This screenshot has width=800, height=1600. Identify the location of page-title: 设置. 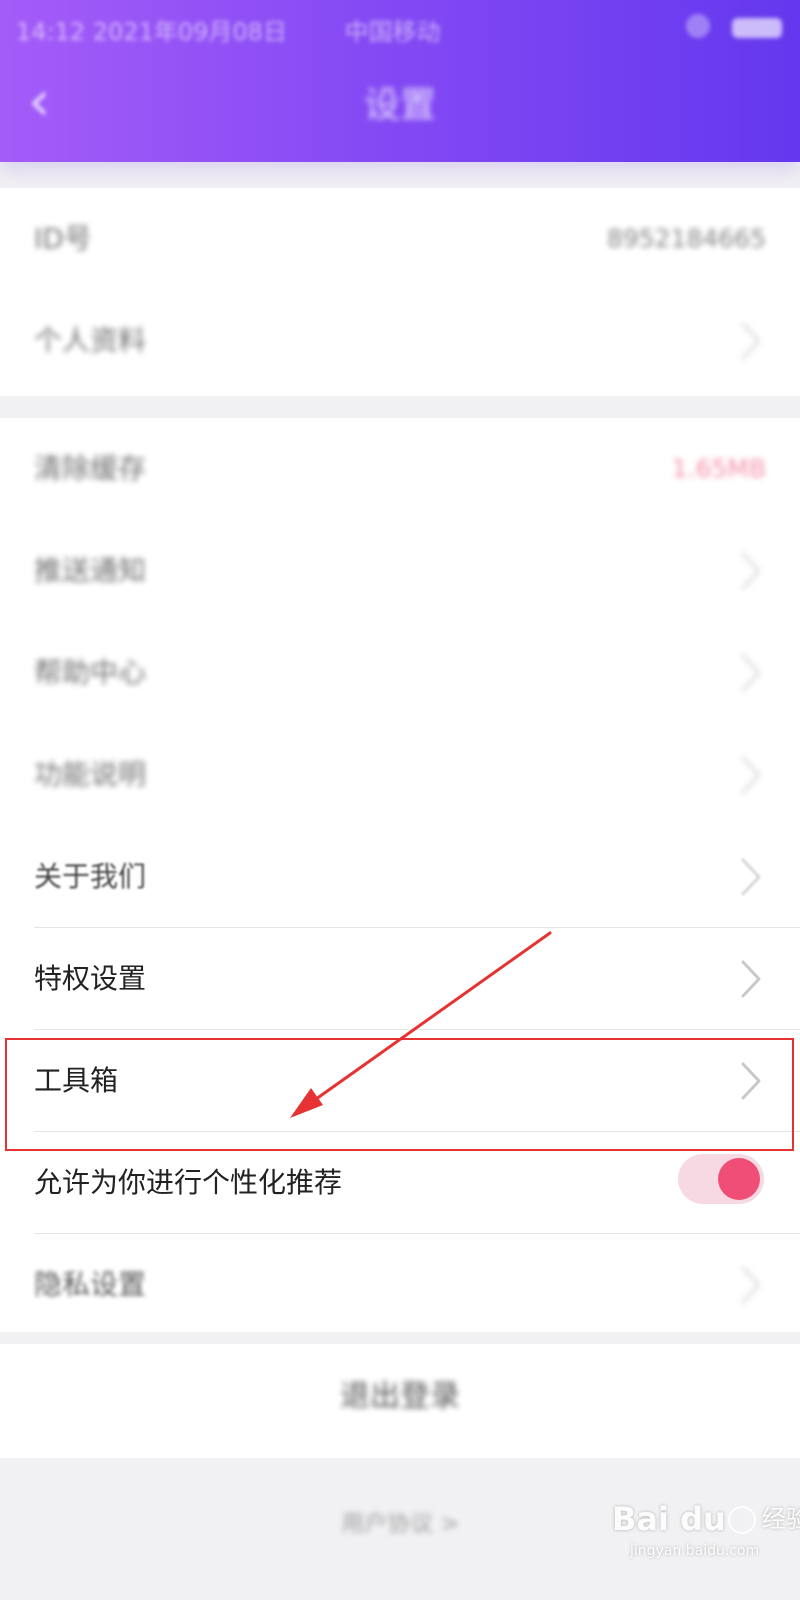
(399, 105).